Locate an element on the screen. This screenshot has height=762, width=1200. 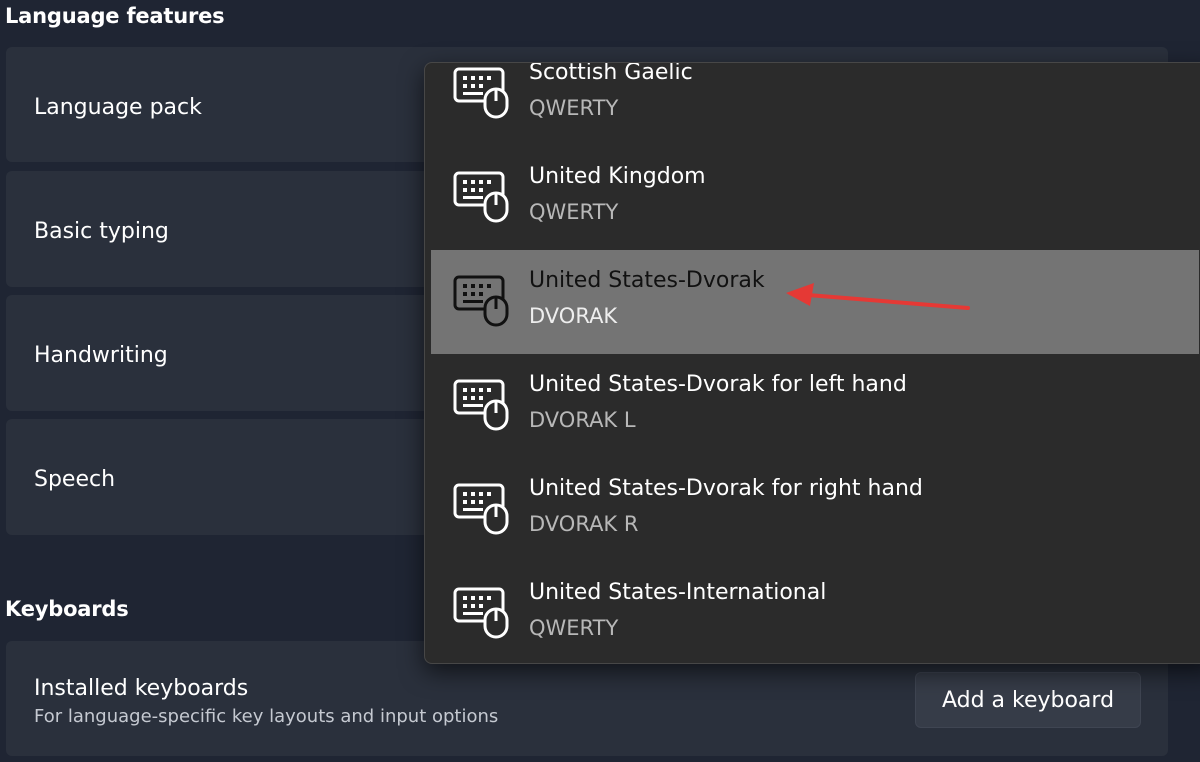
add-keyboard-button: Add a keyboard is located at coordinates (1028, 700).